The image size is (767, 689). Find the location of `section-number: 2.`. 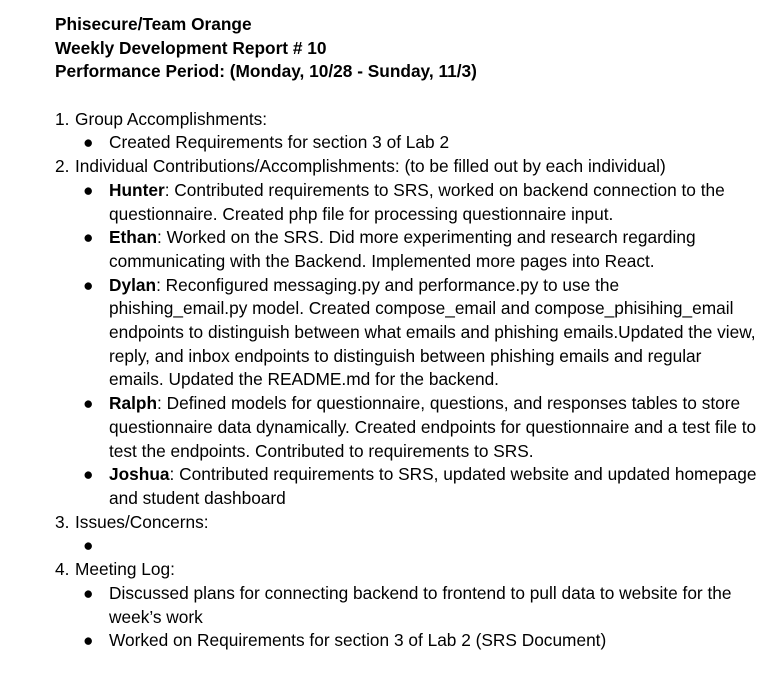

section-number: 2. is located at coordinates (62, 166).